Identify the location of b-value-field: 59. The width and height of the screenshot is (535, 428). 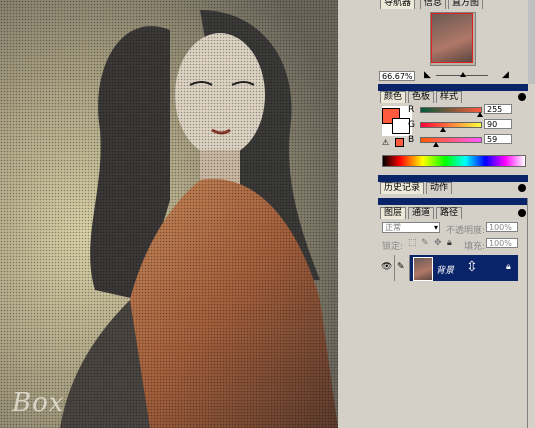
(498, 139).